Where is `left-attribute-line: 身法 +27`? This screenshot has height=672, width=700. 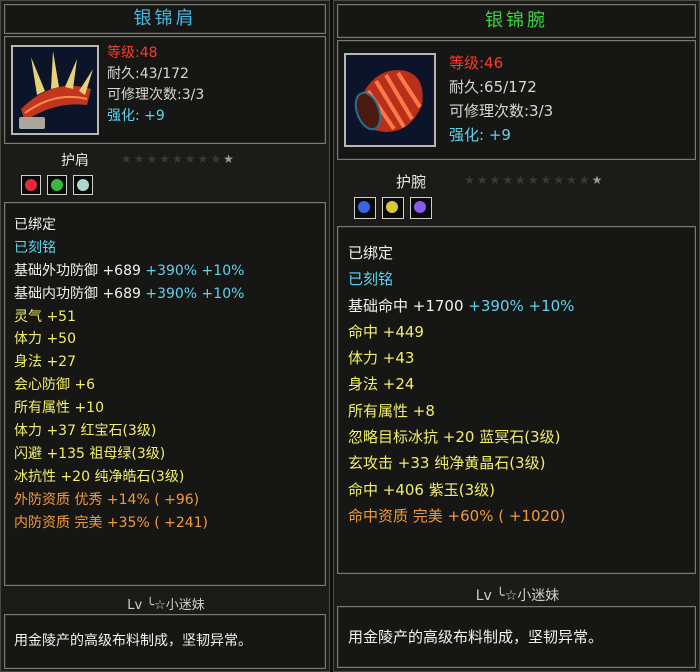 left-attribute-line: 身法 +27 is located at coordinates (129, 362).